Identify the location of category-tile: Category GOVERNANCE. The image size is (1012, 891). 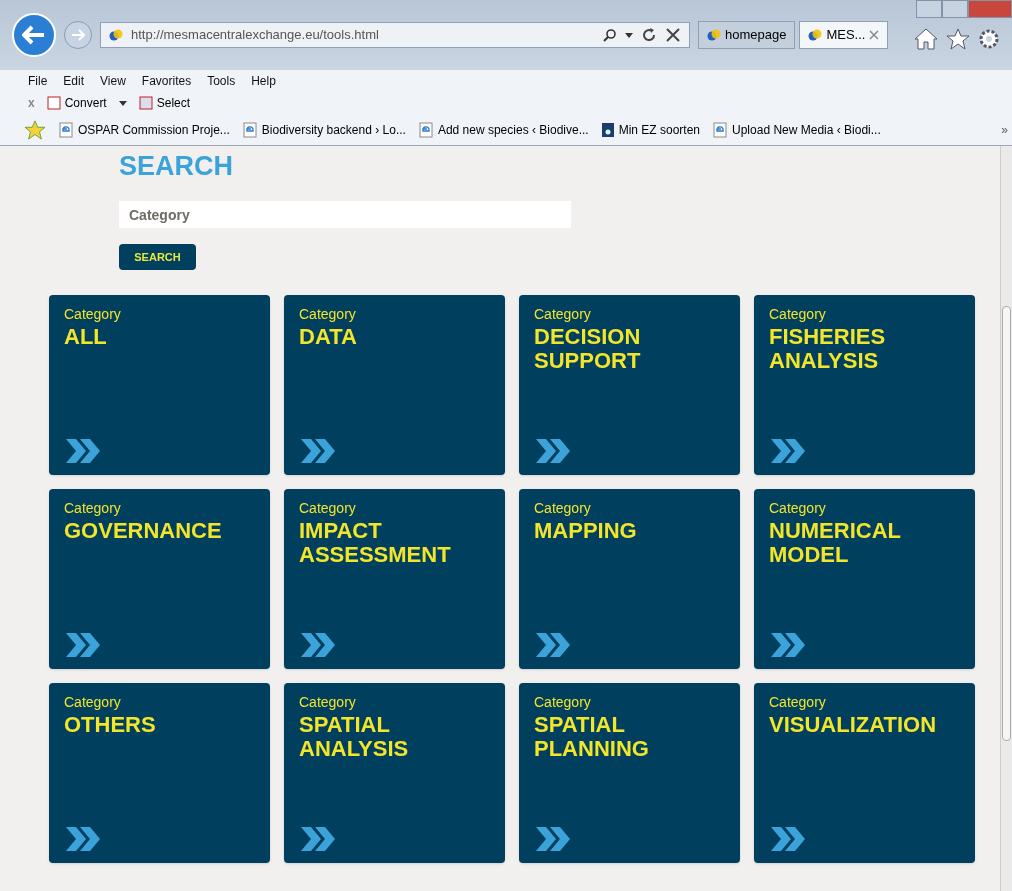
(159, 579).